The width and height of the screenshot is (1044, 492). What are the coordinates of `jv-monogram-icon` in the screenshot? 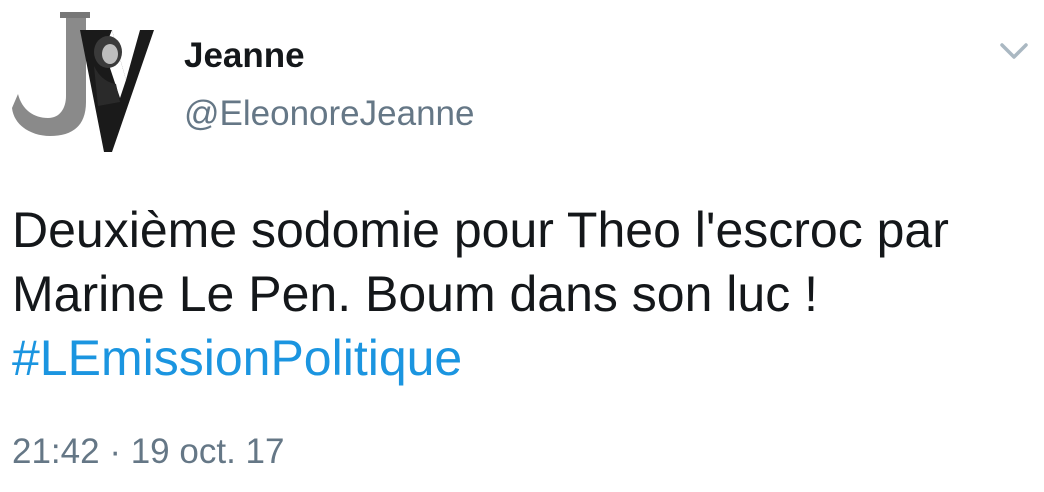 It's located at (83, 82).